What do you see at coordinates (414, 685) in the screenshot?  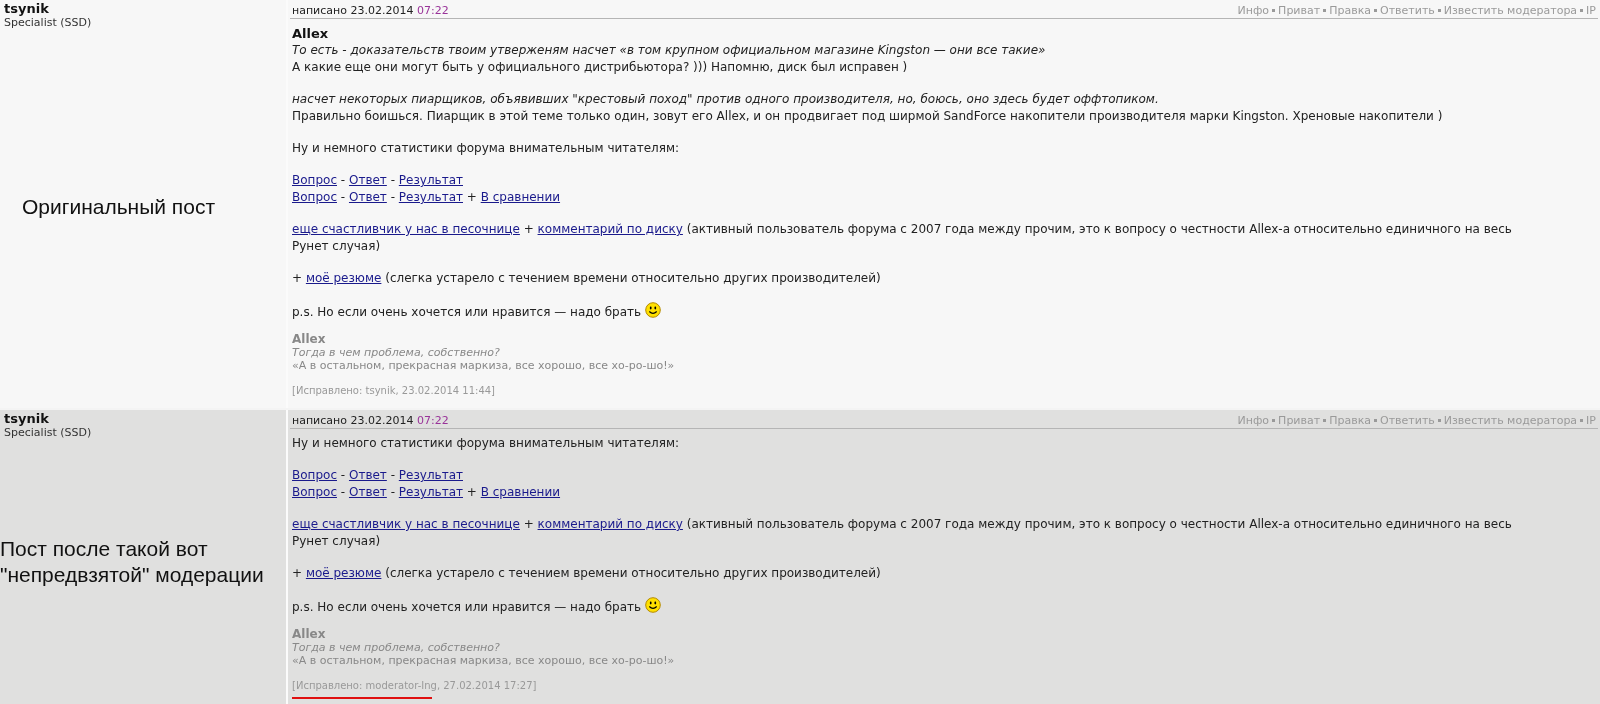 I see `edited-note: [Исправлено: moderator-Ing, 27.02.2014 17:27]` at bounding box center [414, 685].